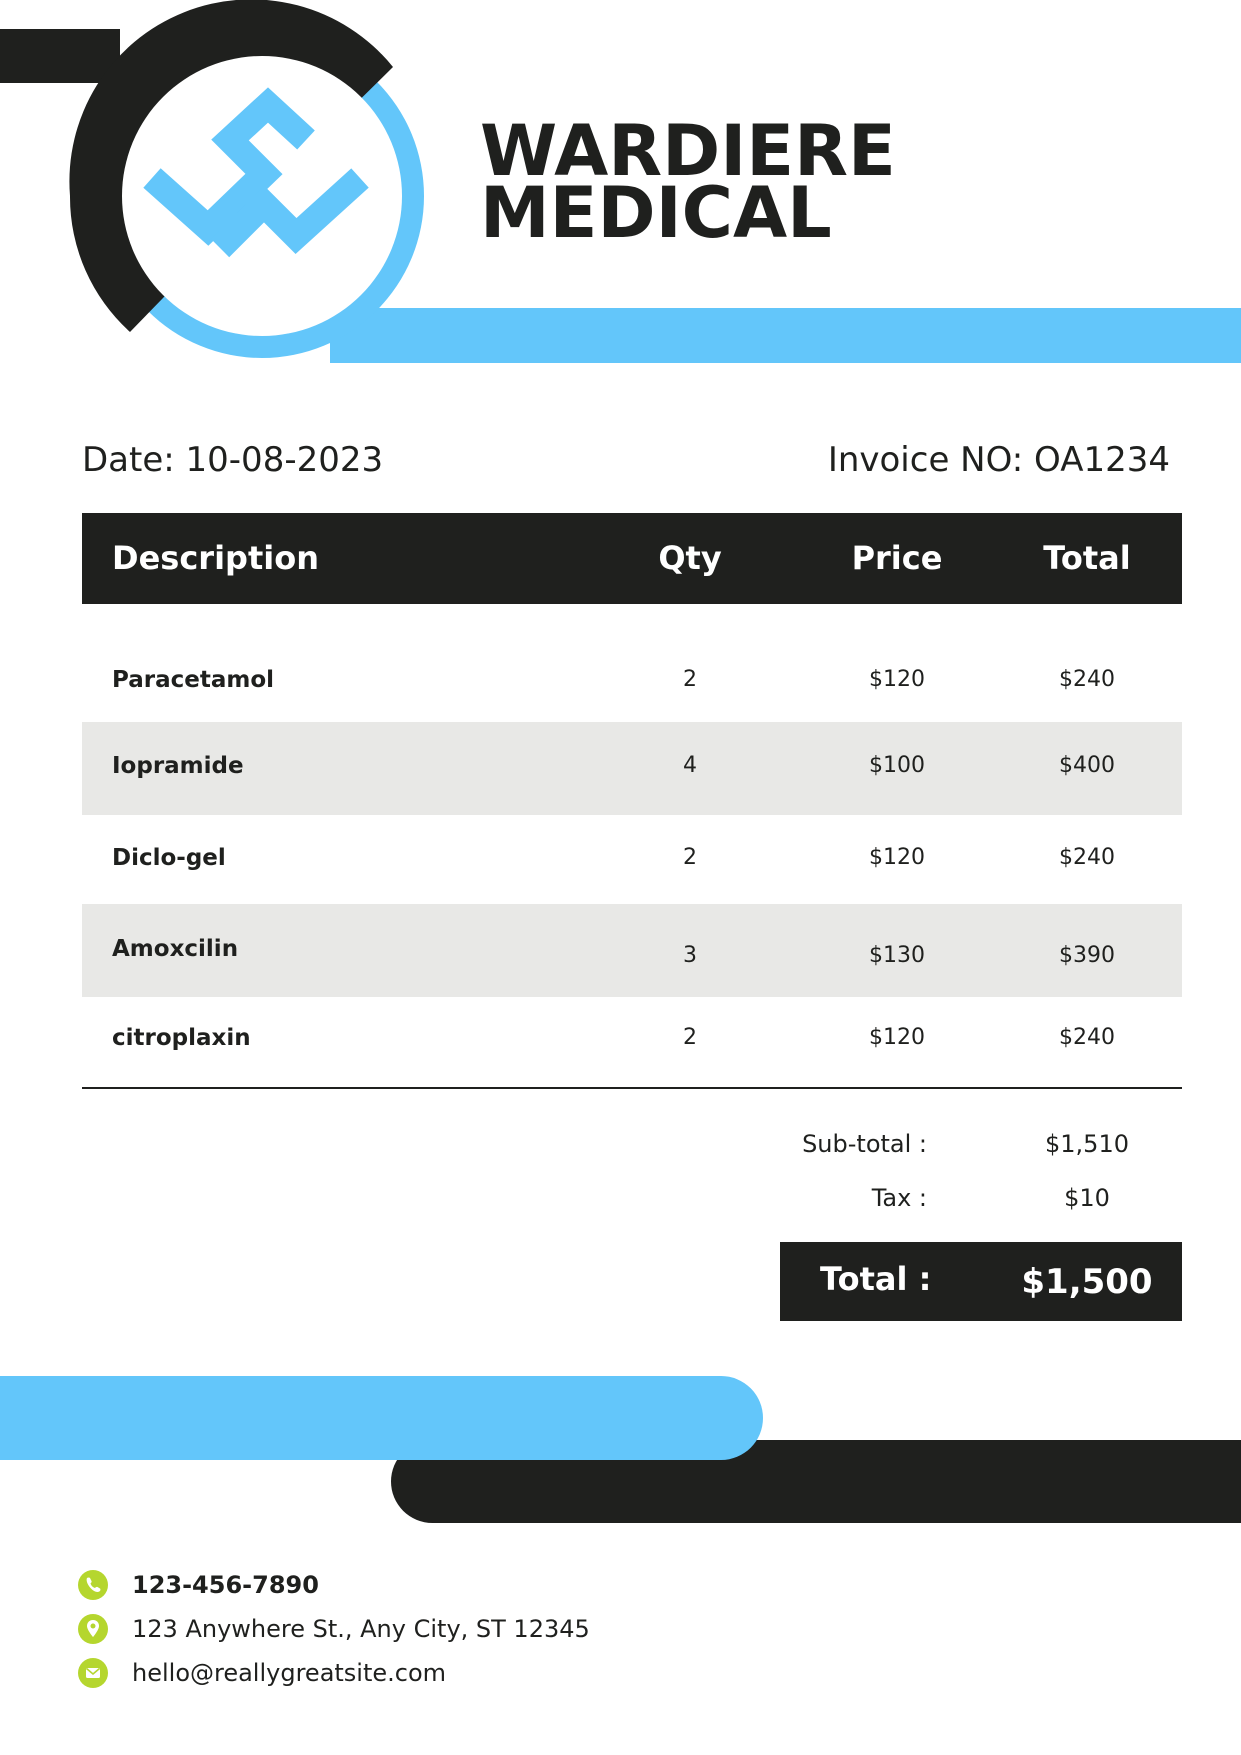  What do you see at coordinates (178, 766) in the screenshot?
I see `item-description: Iopramide` at bounding box center [178, 766].